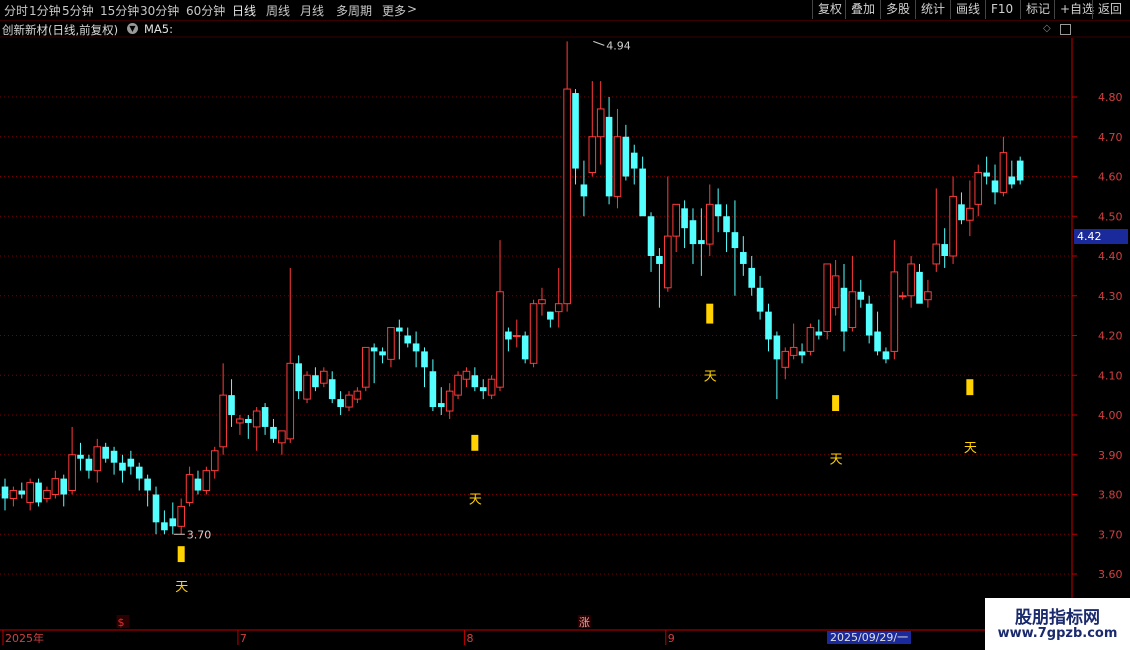  I want to click on chevron-right-icon: >, so click(412, 9).